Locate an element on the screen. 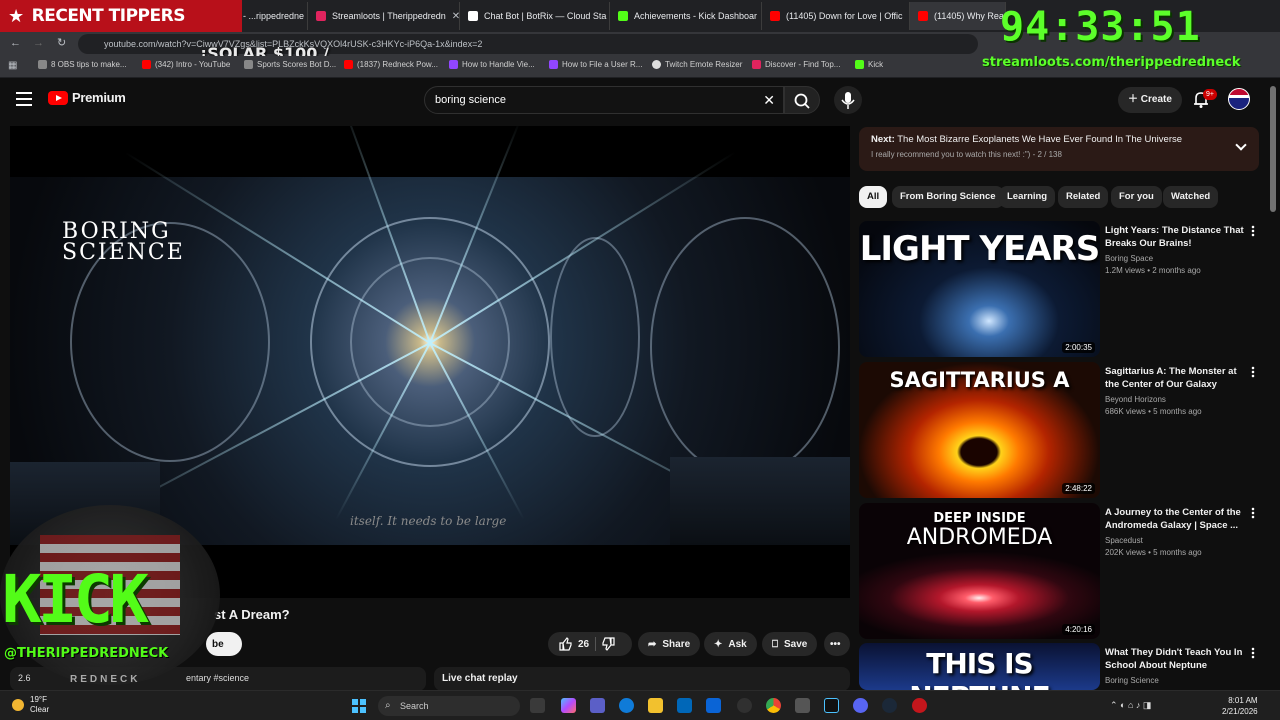  clear-search-icon: ✕ is located at coordinates (769, 100).